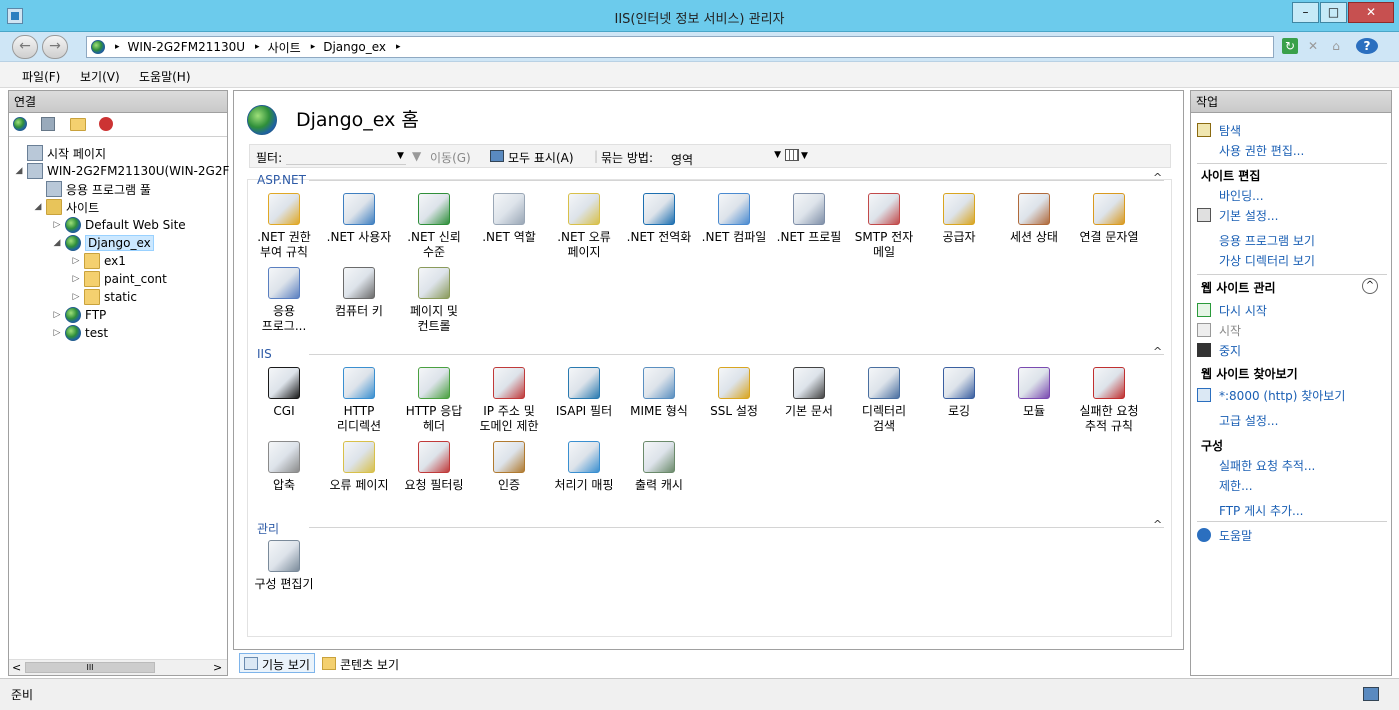 This screenshot has height=710, width=1399. What do you see at coordinates (277, 663) in the screenshot?
I see `tab-features-view: 기능 보기` at bounding box center [277, 663].